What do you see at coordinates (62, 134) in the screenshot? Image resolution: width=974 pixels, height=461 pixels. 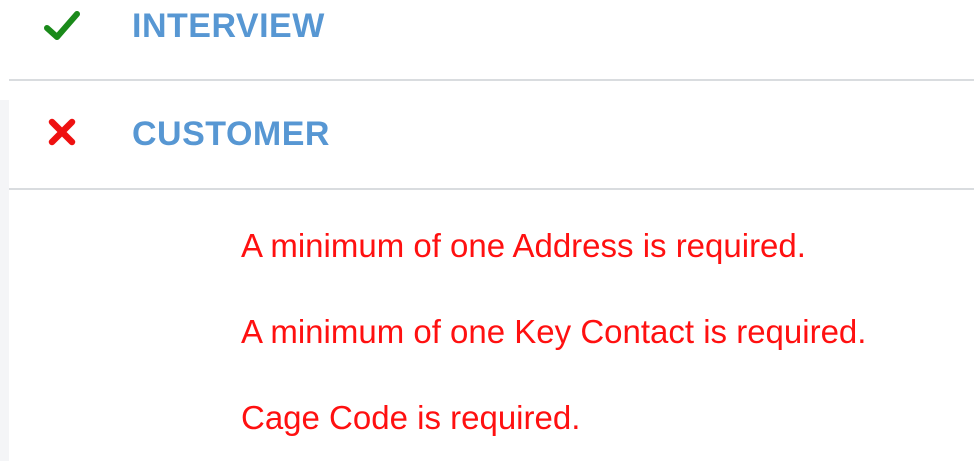 I see `x-mark-icon` at bounding box center [62, 134].